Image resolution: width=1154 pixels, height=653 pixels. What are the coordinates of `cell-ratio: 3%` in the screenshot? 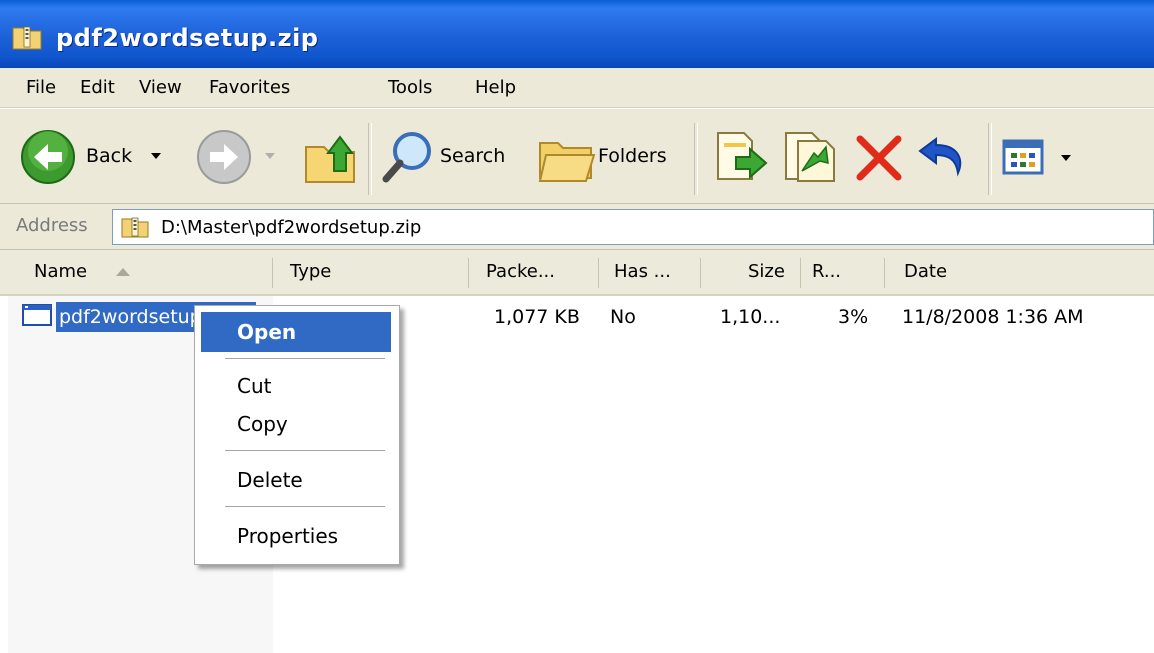 It's located at (853, 317).